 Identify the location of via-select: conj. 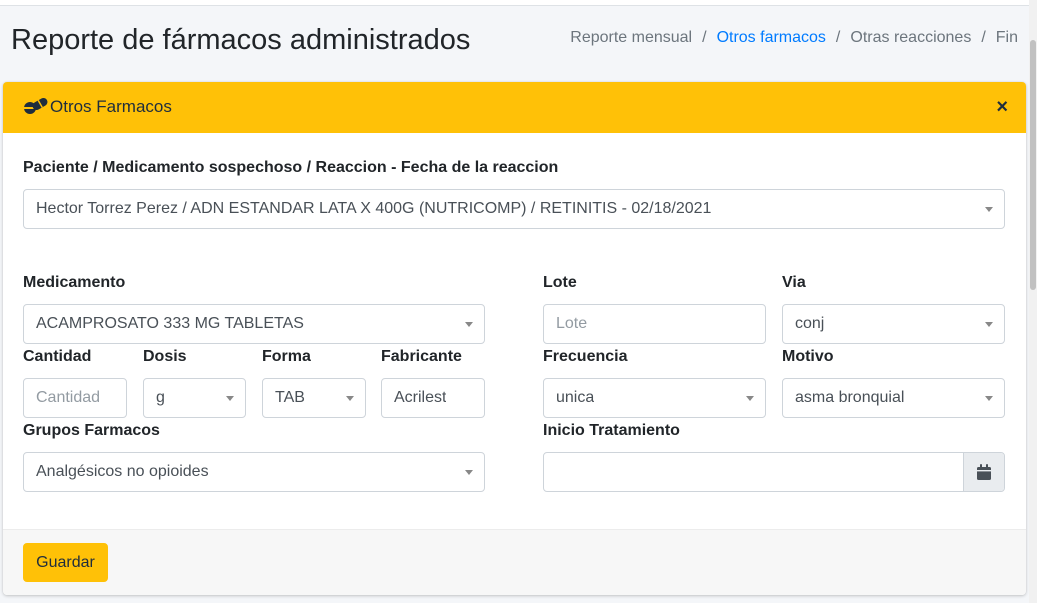
(893, 324).